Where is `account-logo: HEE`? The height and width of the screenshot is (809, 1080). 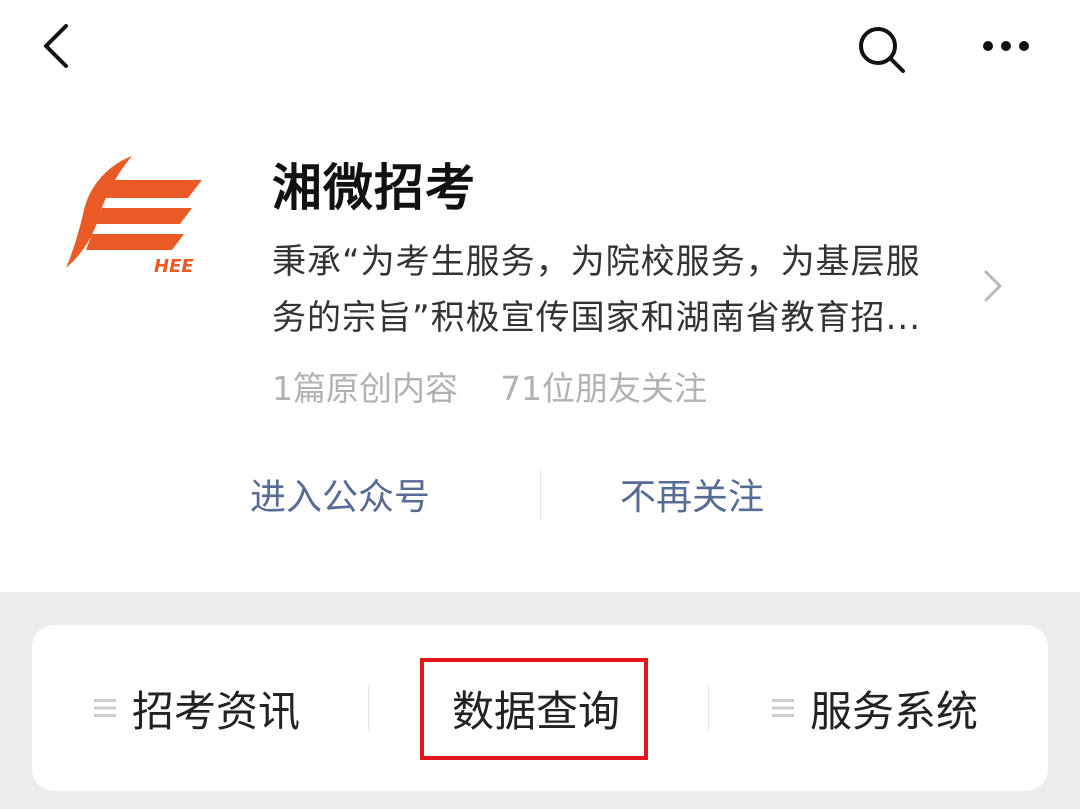
account-logo: HEE is located at coordinates (134, 216).